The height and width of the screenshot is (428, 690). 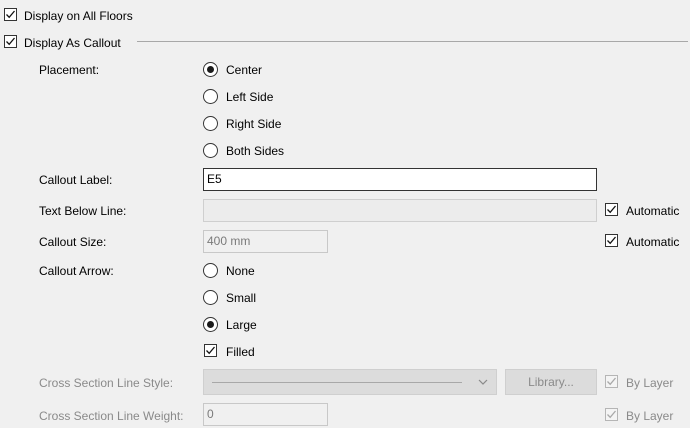 I want to click on section-divider, so click(x=412, y=41).